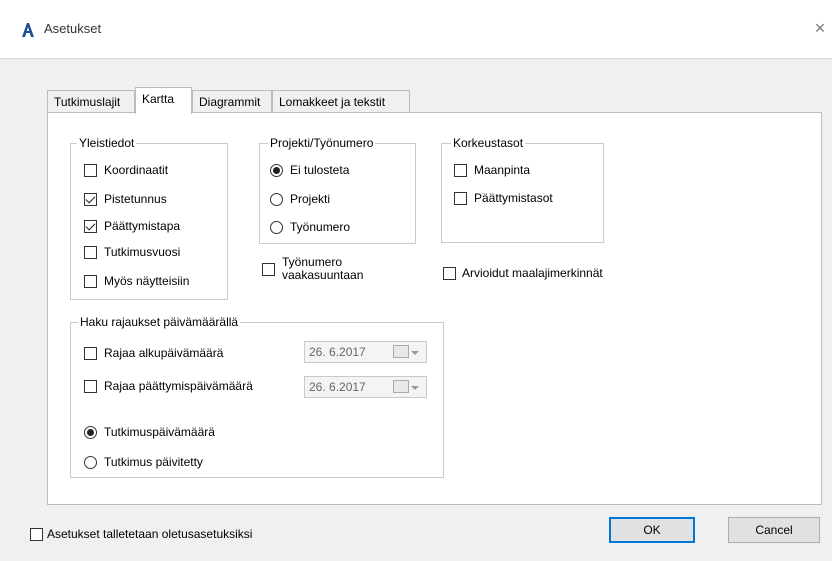 Image resolution: width=832 pixels, height=561 pixels. I want to click on label-ei-tulosteta: Ei tulosteta, so click(320, 170).